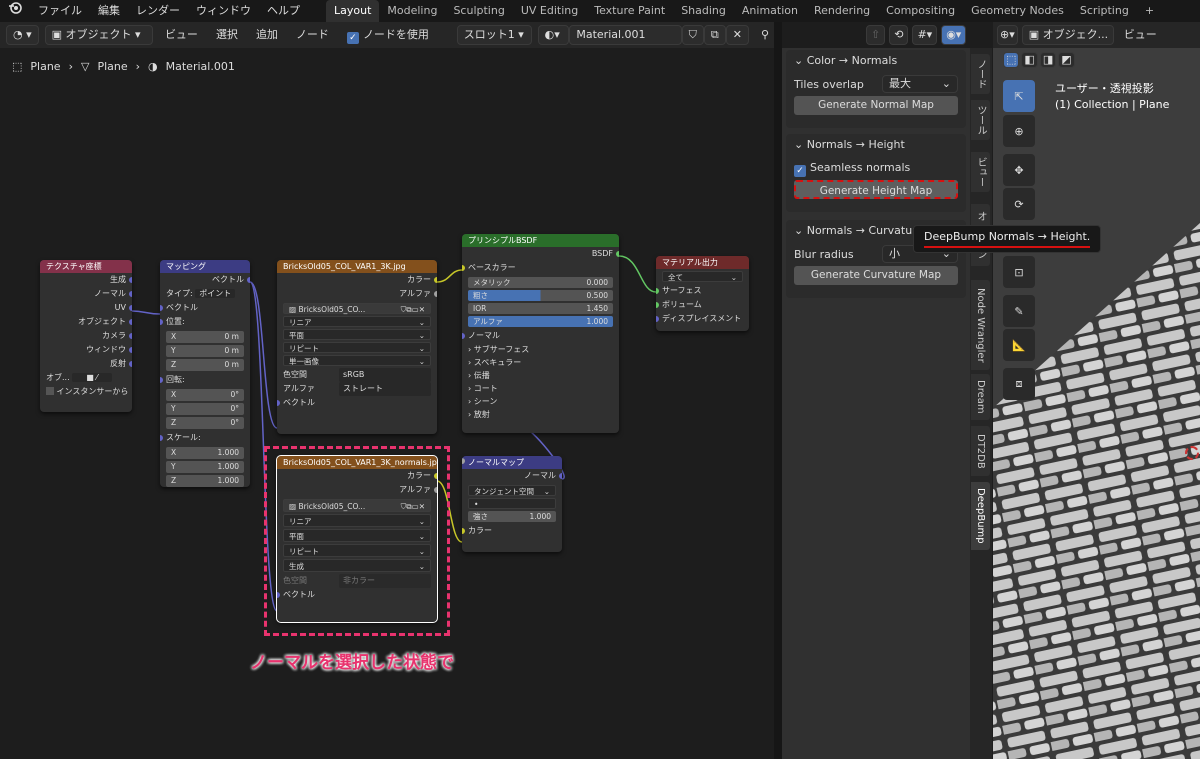  I want to click on target-dropdown: 全て ⌄, so click(702, 276).